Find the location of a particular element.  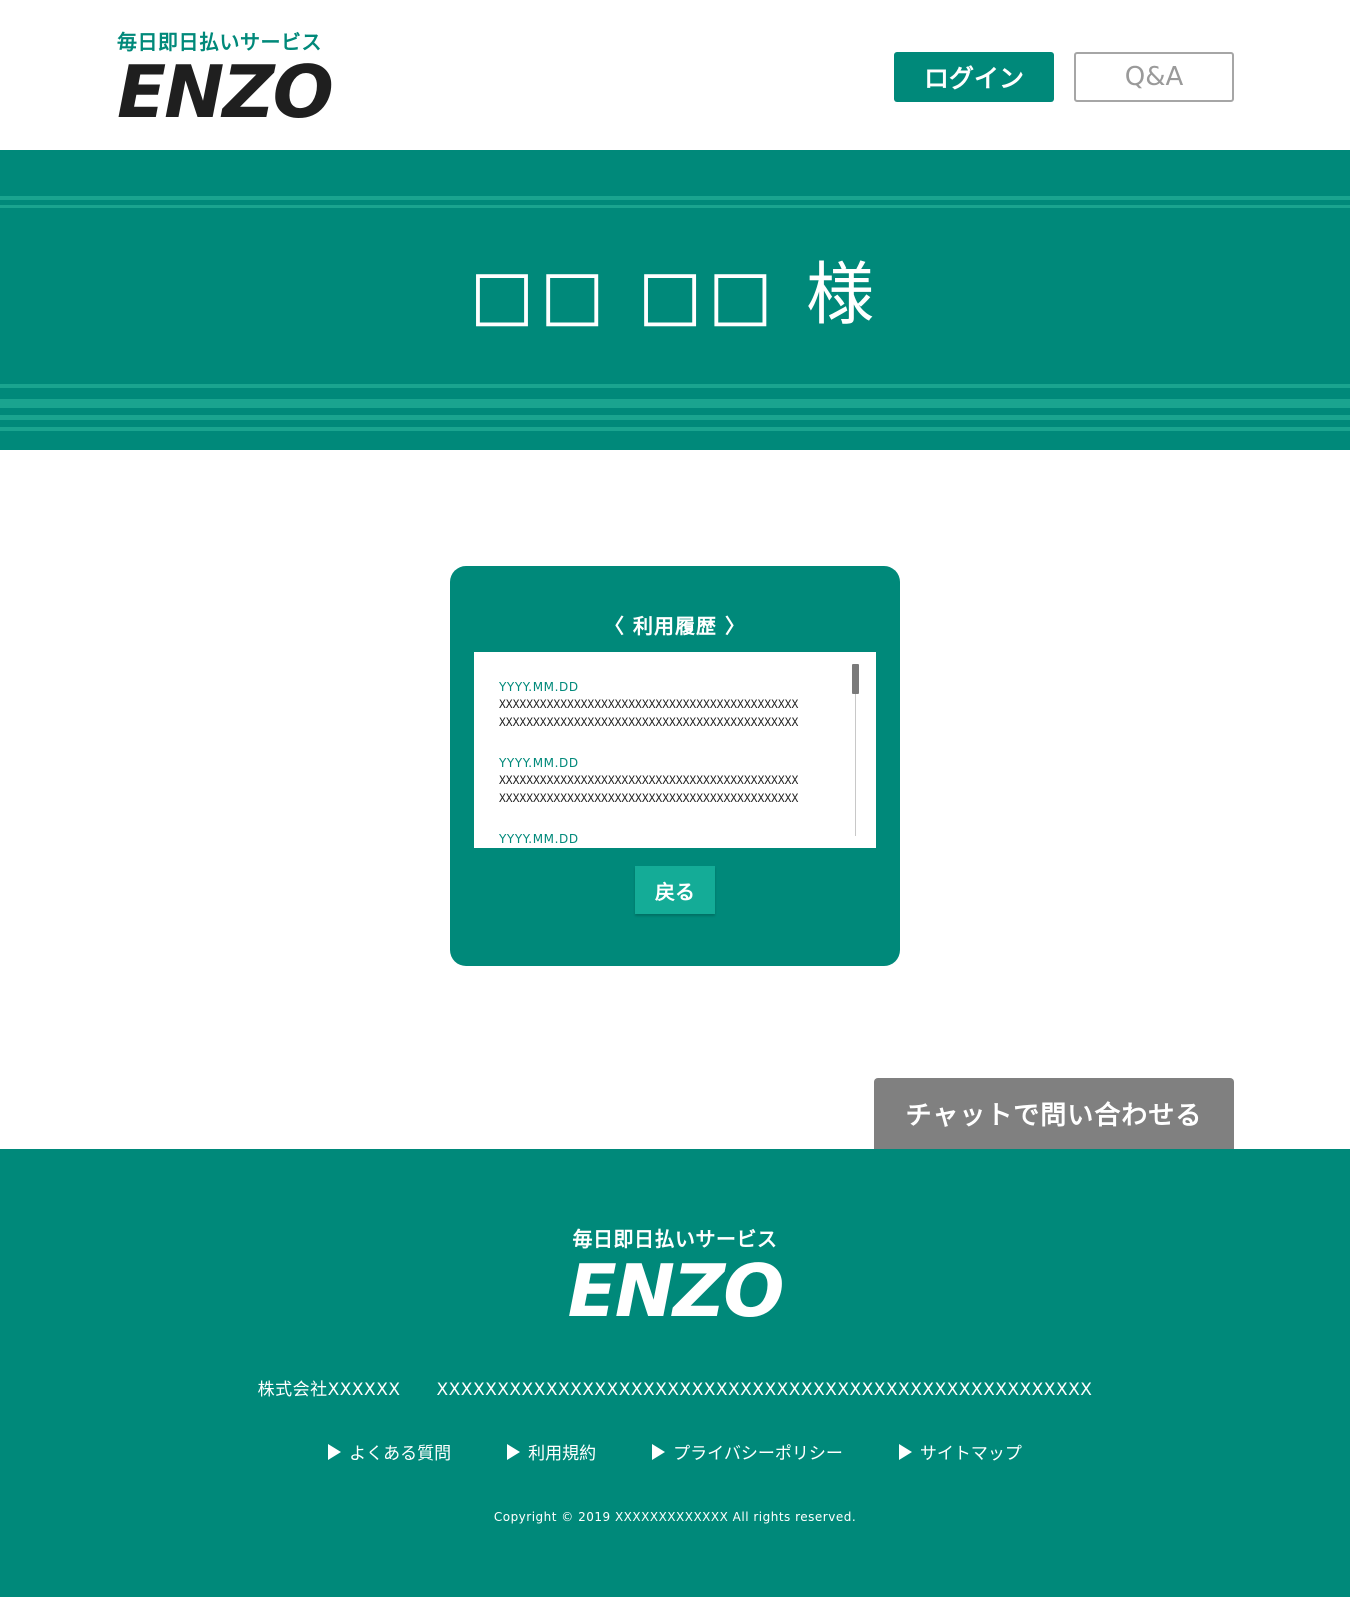

footer-link-privacy: プライバシーポリシー is located at coordinates (747, 1451).